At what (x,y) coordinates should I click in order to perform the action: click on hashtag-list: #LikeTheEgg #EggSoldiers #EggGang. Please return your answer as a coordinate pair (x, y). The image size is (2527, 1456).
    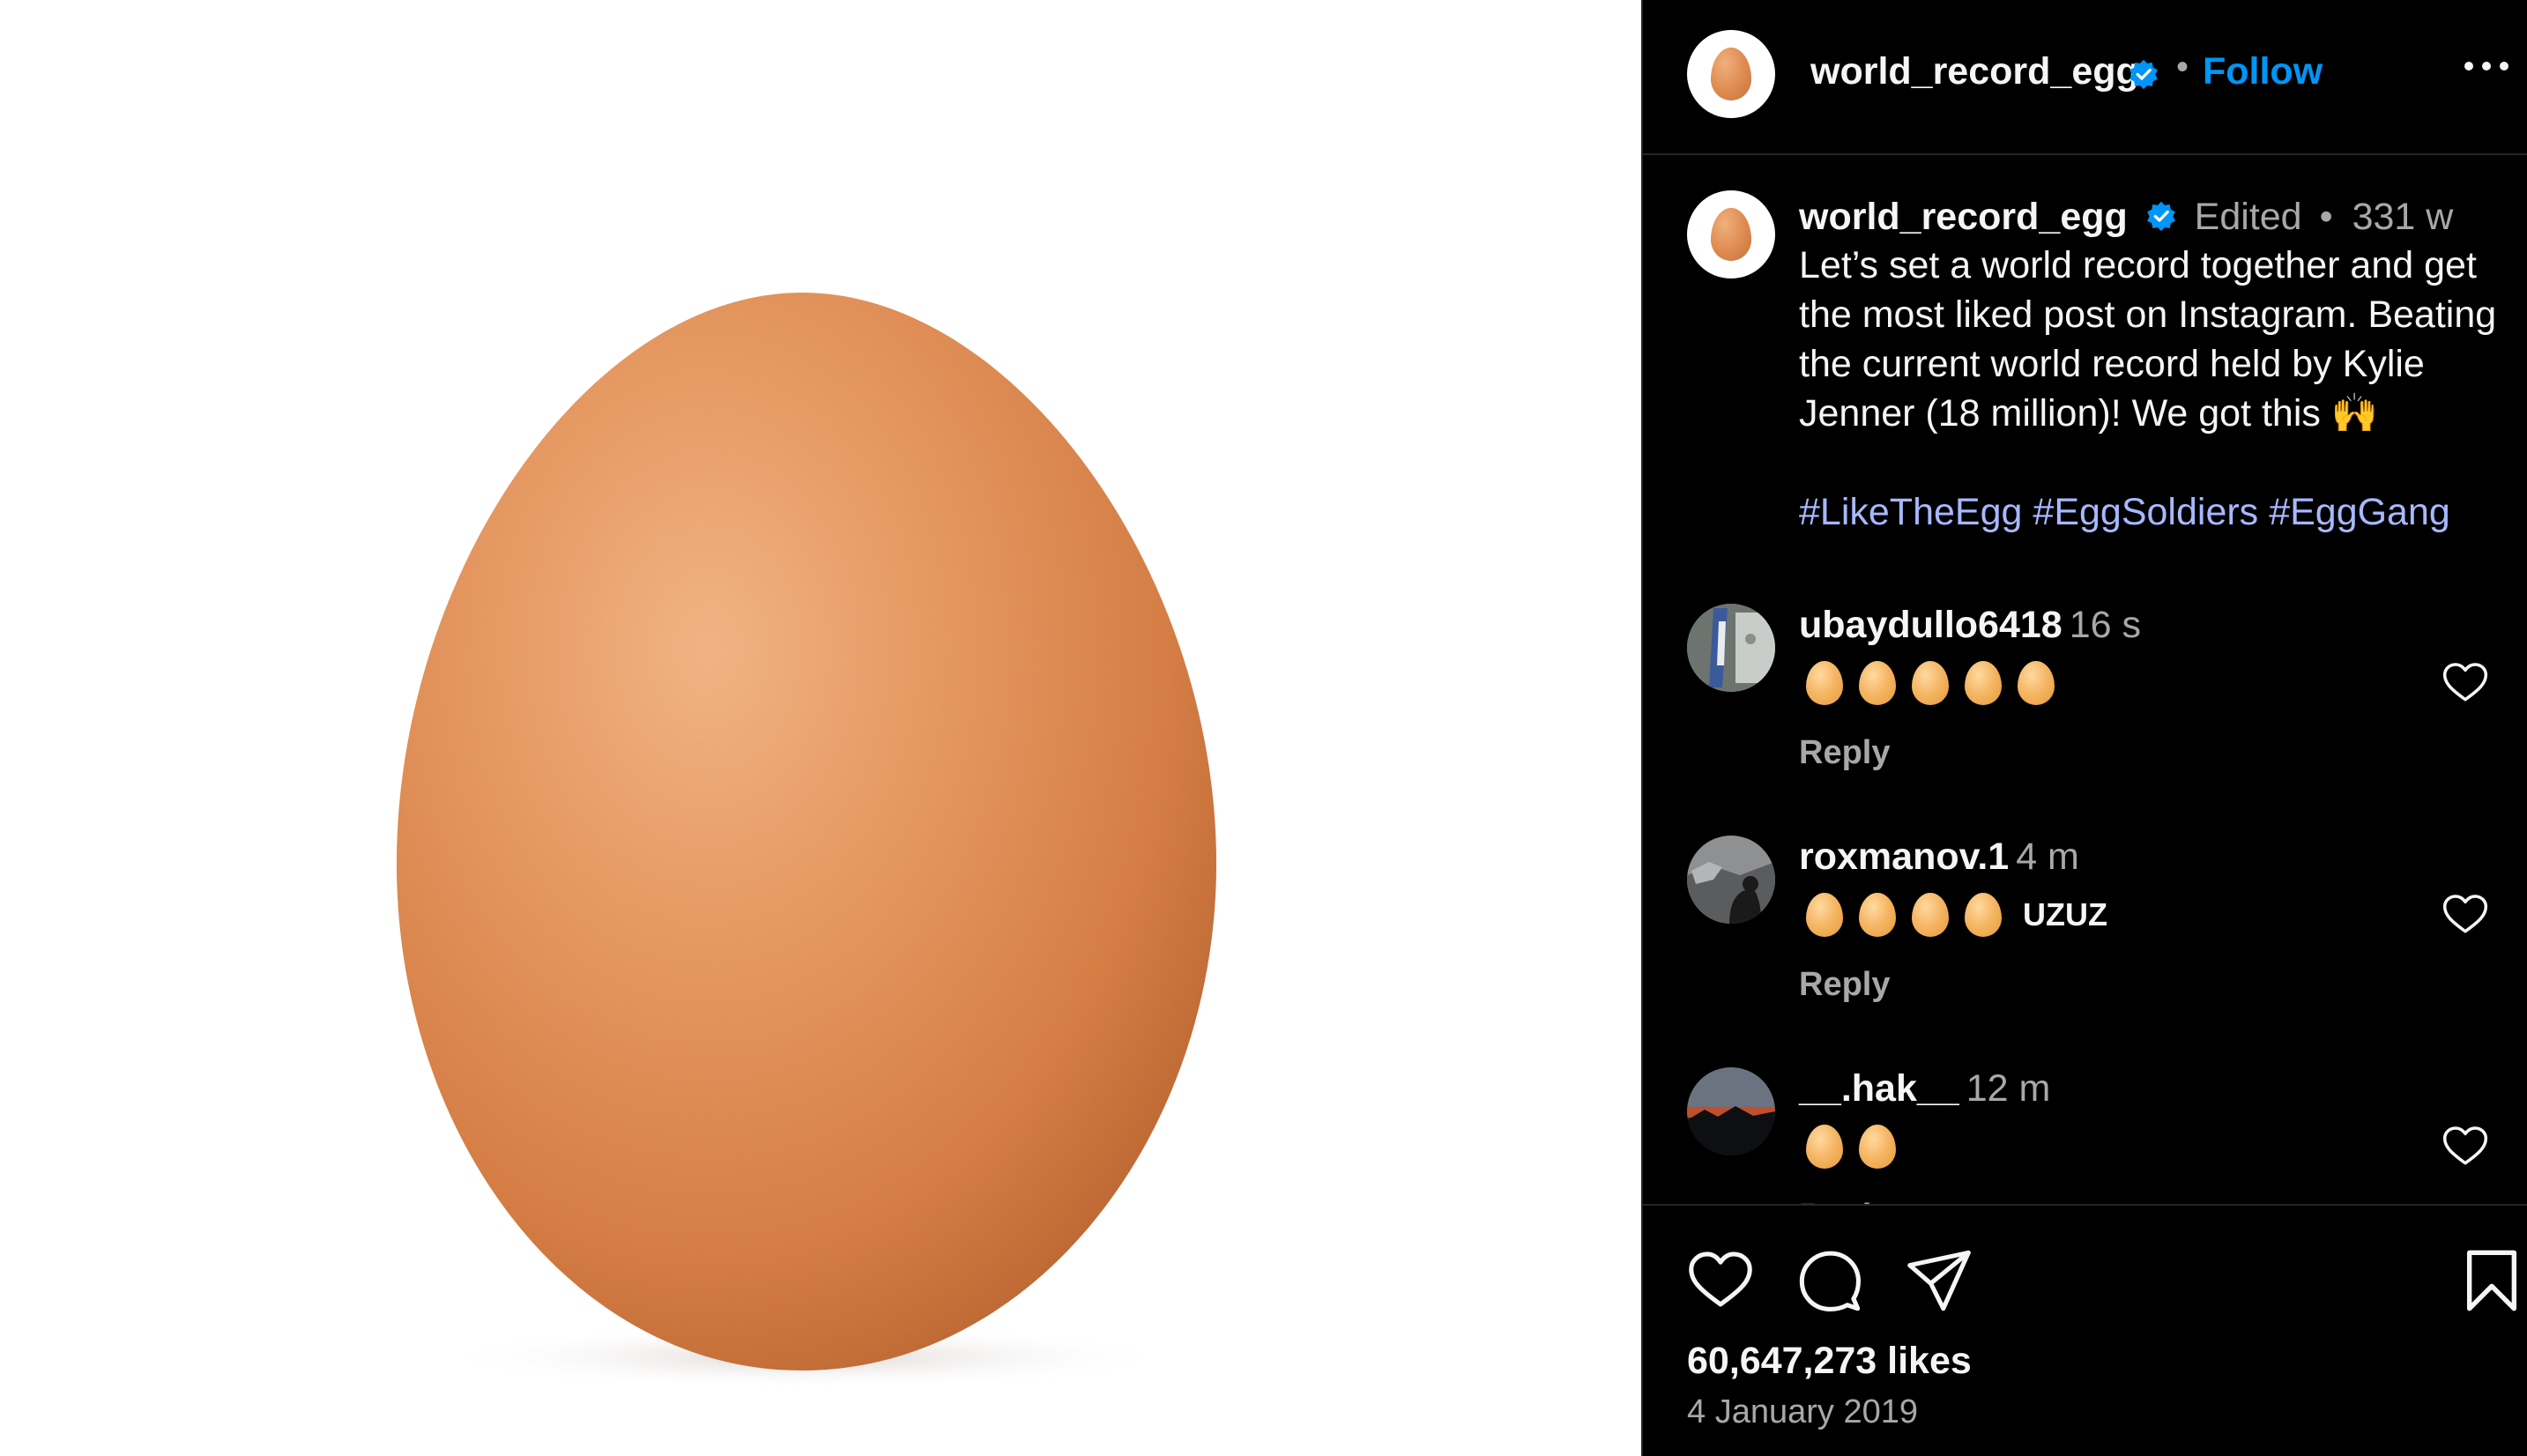
    Looking at the image, I should click on (2151, 512).